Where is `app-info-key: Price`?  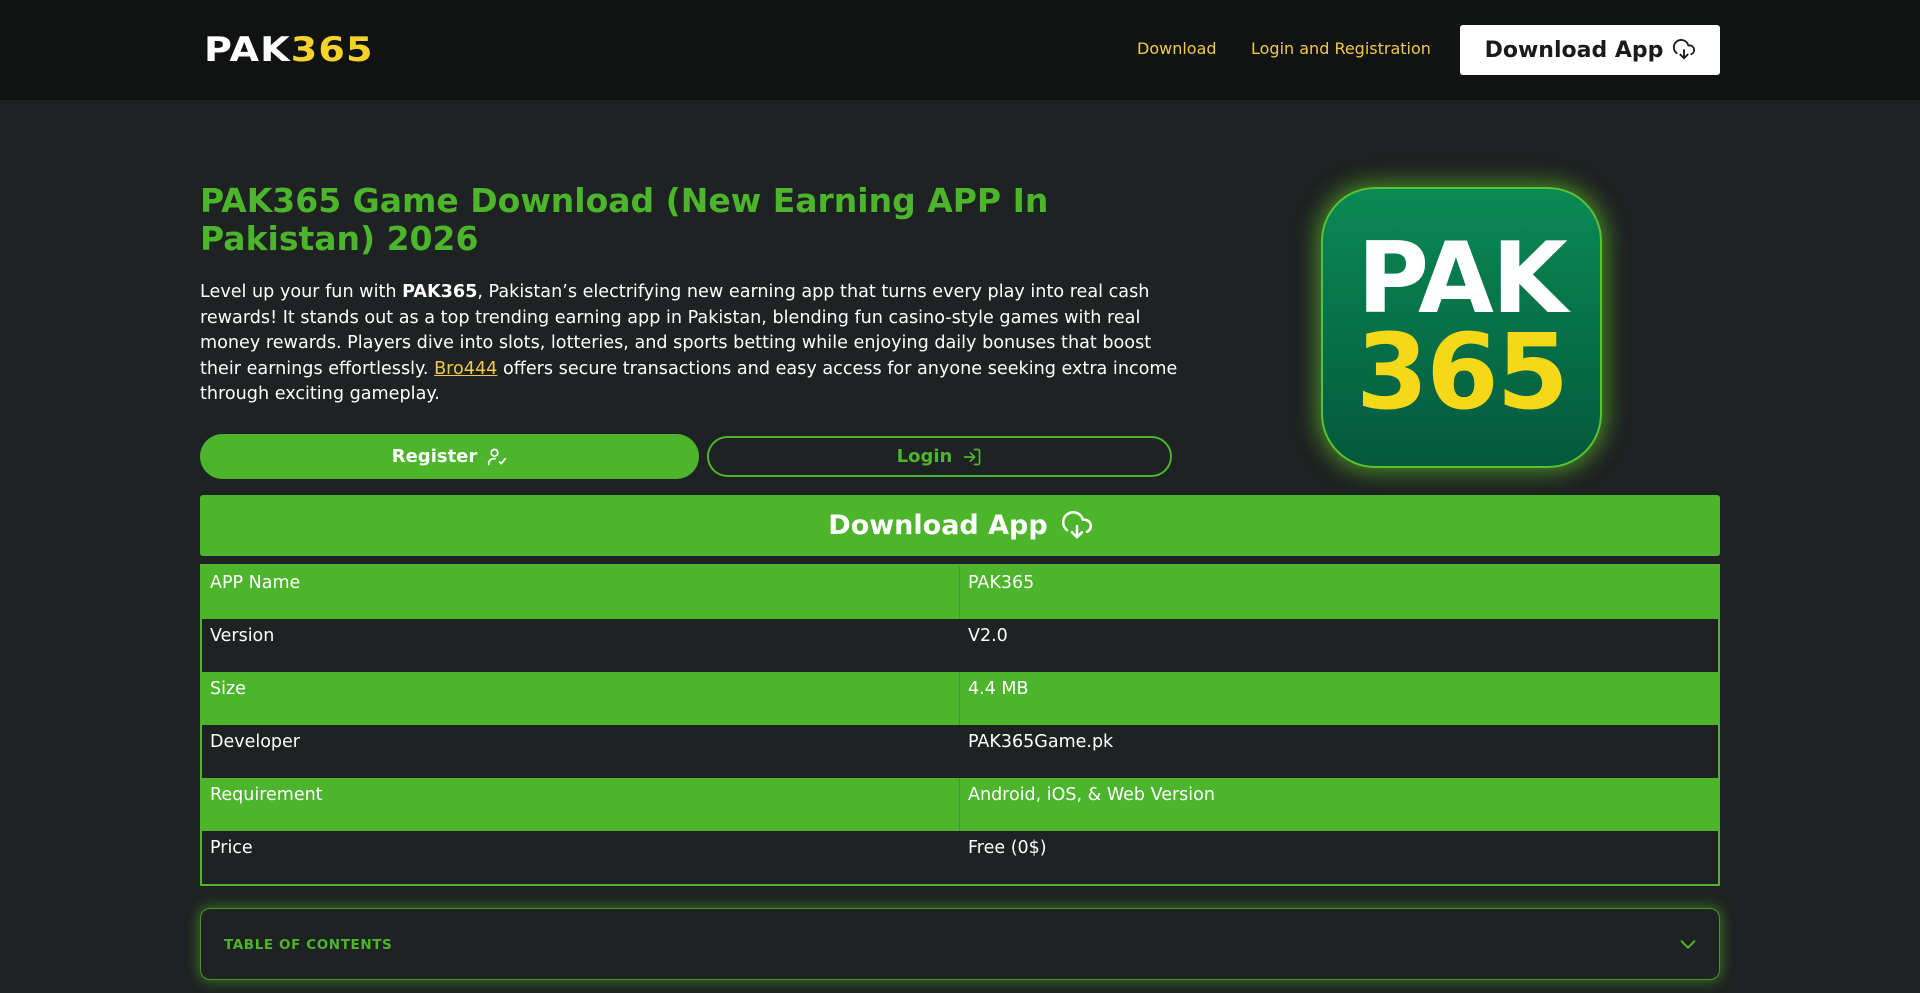
app-info-key: Price is located at coordinates (231, 848).